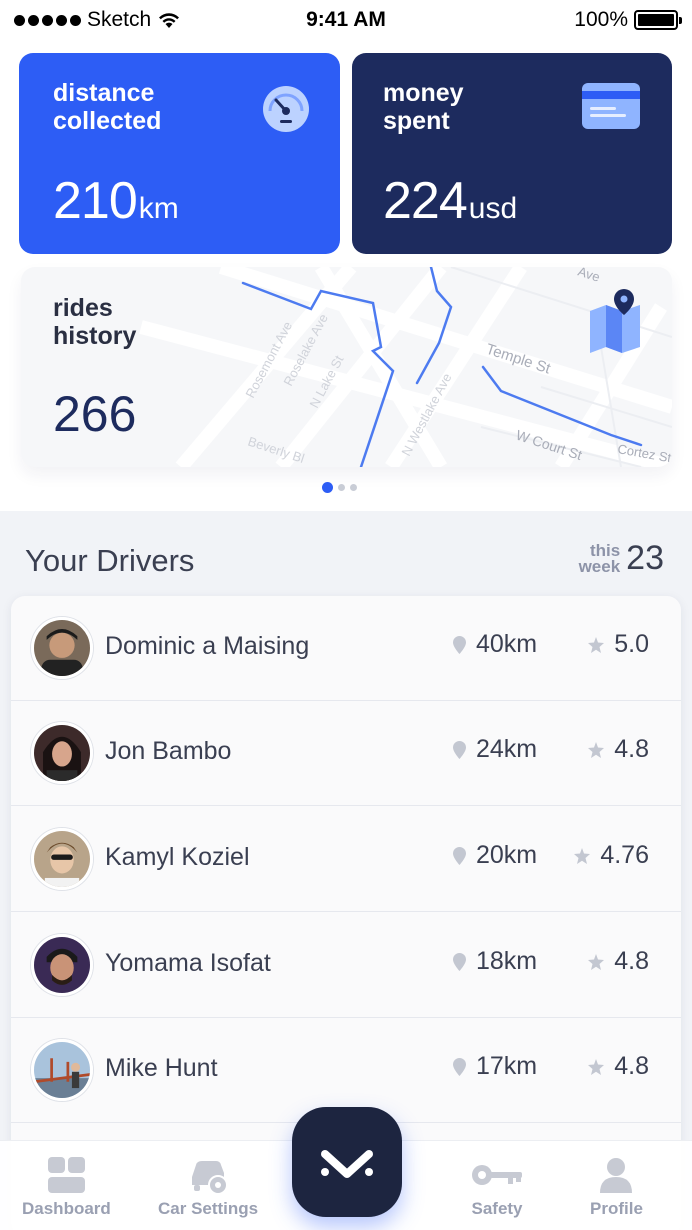  Describe the element at coordinates (161, 1068) in the screenshot. I see `driver-name: Mike Hunt` at that location.